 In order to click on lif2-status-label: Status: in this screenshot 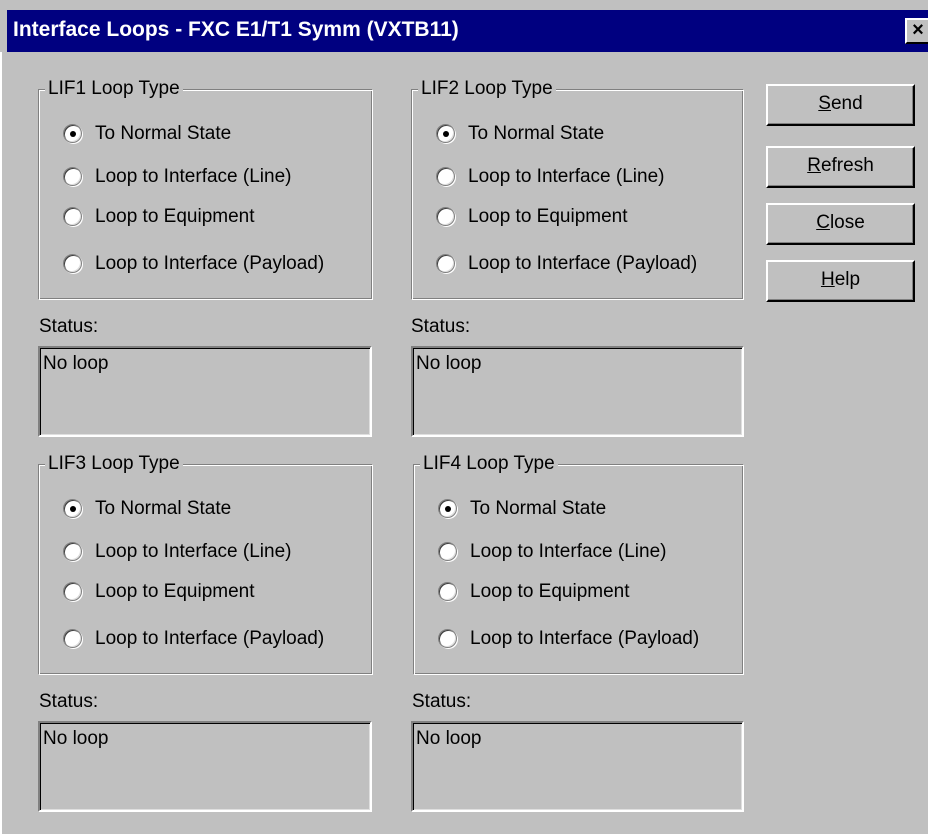, I will do `click(441, 326)`.